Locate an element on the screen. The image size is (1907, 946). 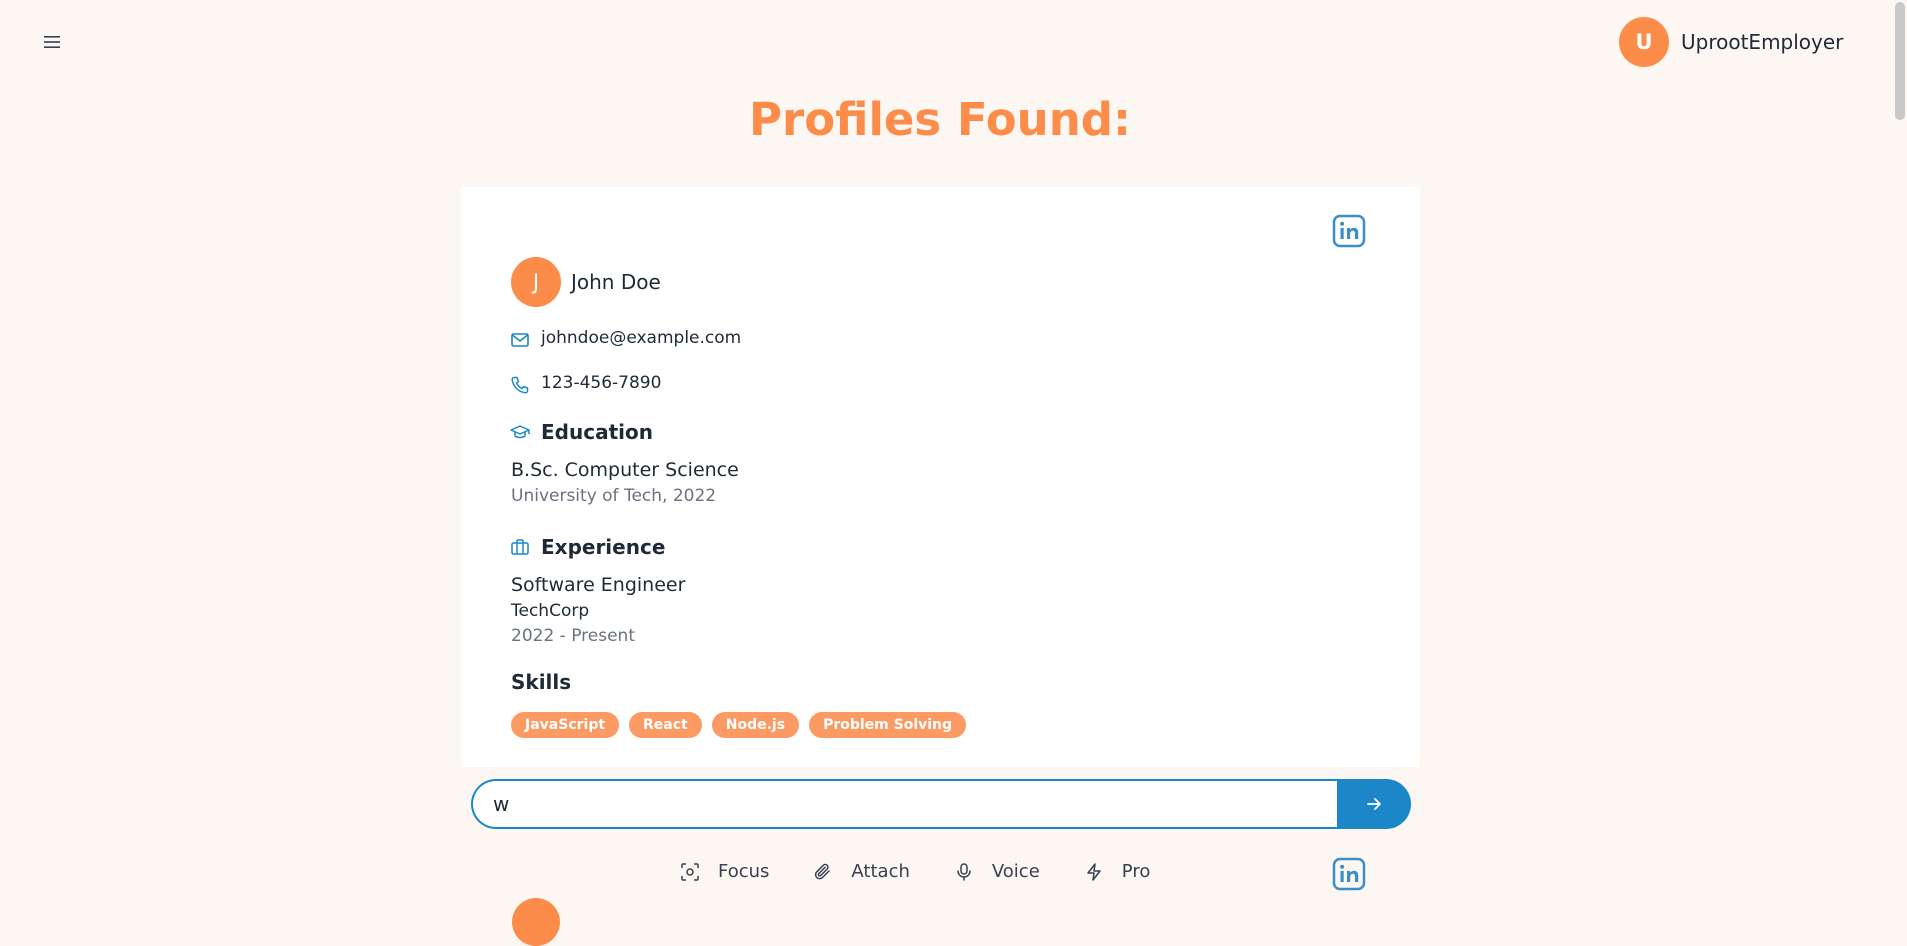
scrollbar-thumb is located at coordinates (1900, 61).